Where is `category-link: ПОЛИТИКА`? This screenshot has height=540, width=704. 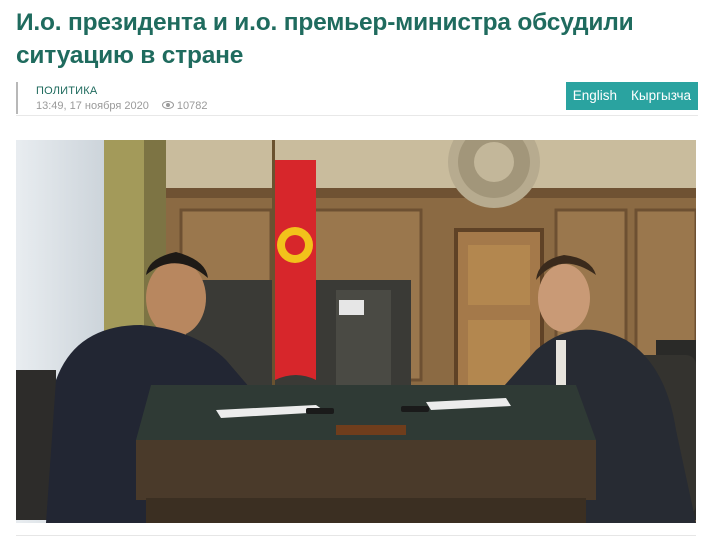 category-link: ПОЛИТИКА is located at coordinates (66, 91).